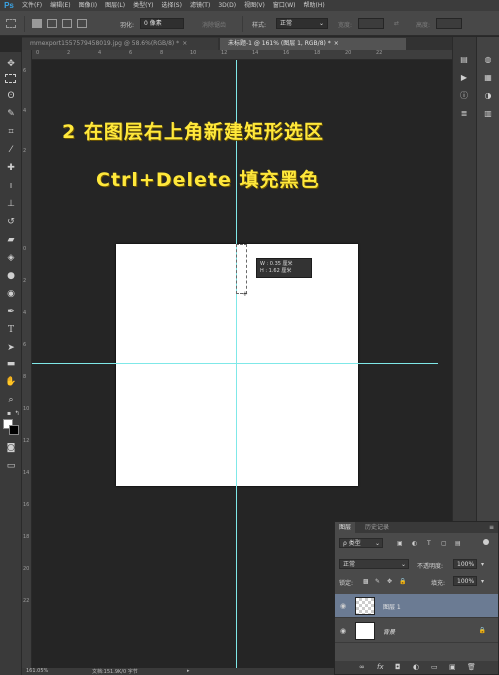  Describe the element at coordinates (11, 348) in the screenshot. I see `path-selection-tool-icon: ➤` at that location.